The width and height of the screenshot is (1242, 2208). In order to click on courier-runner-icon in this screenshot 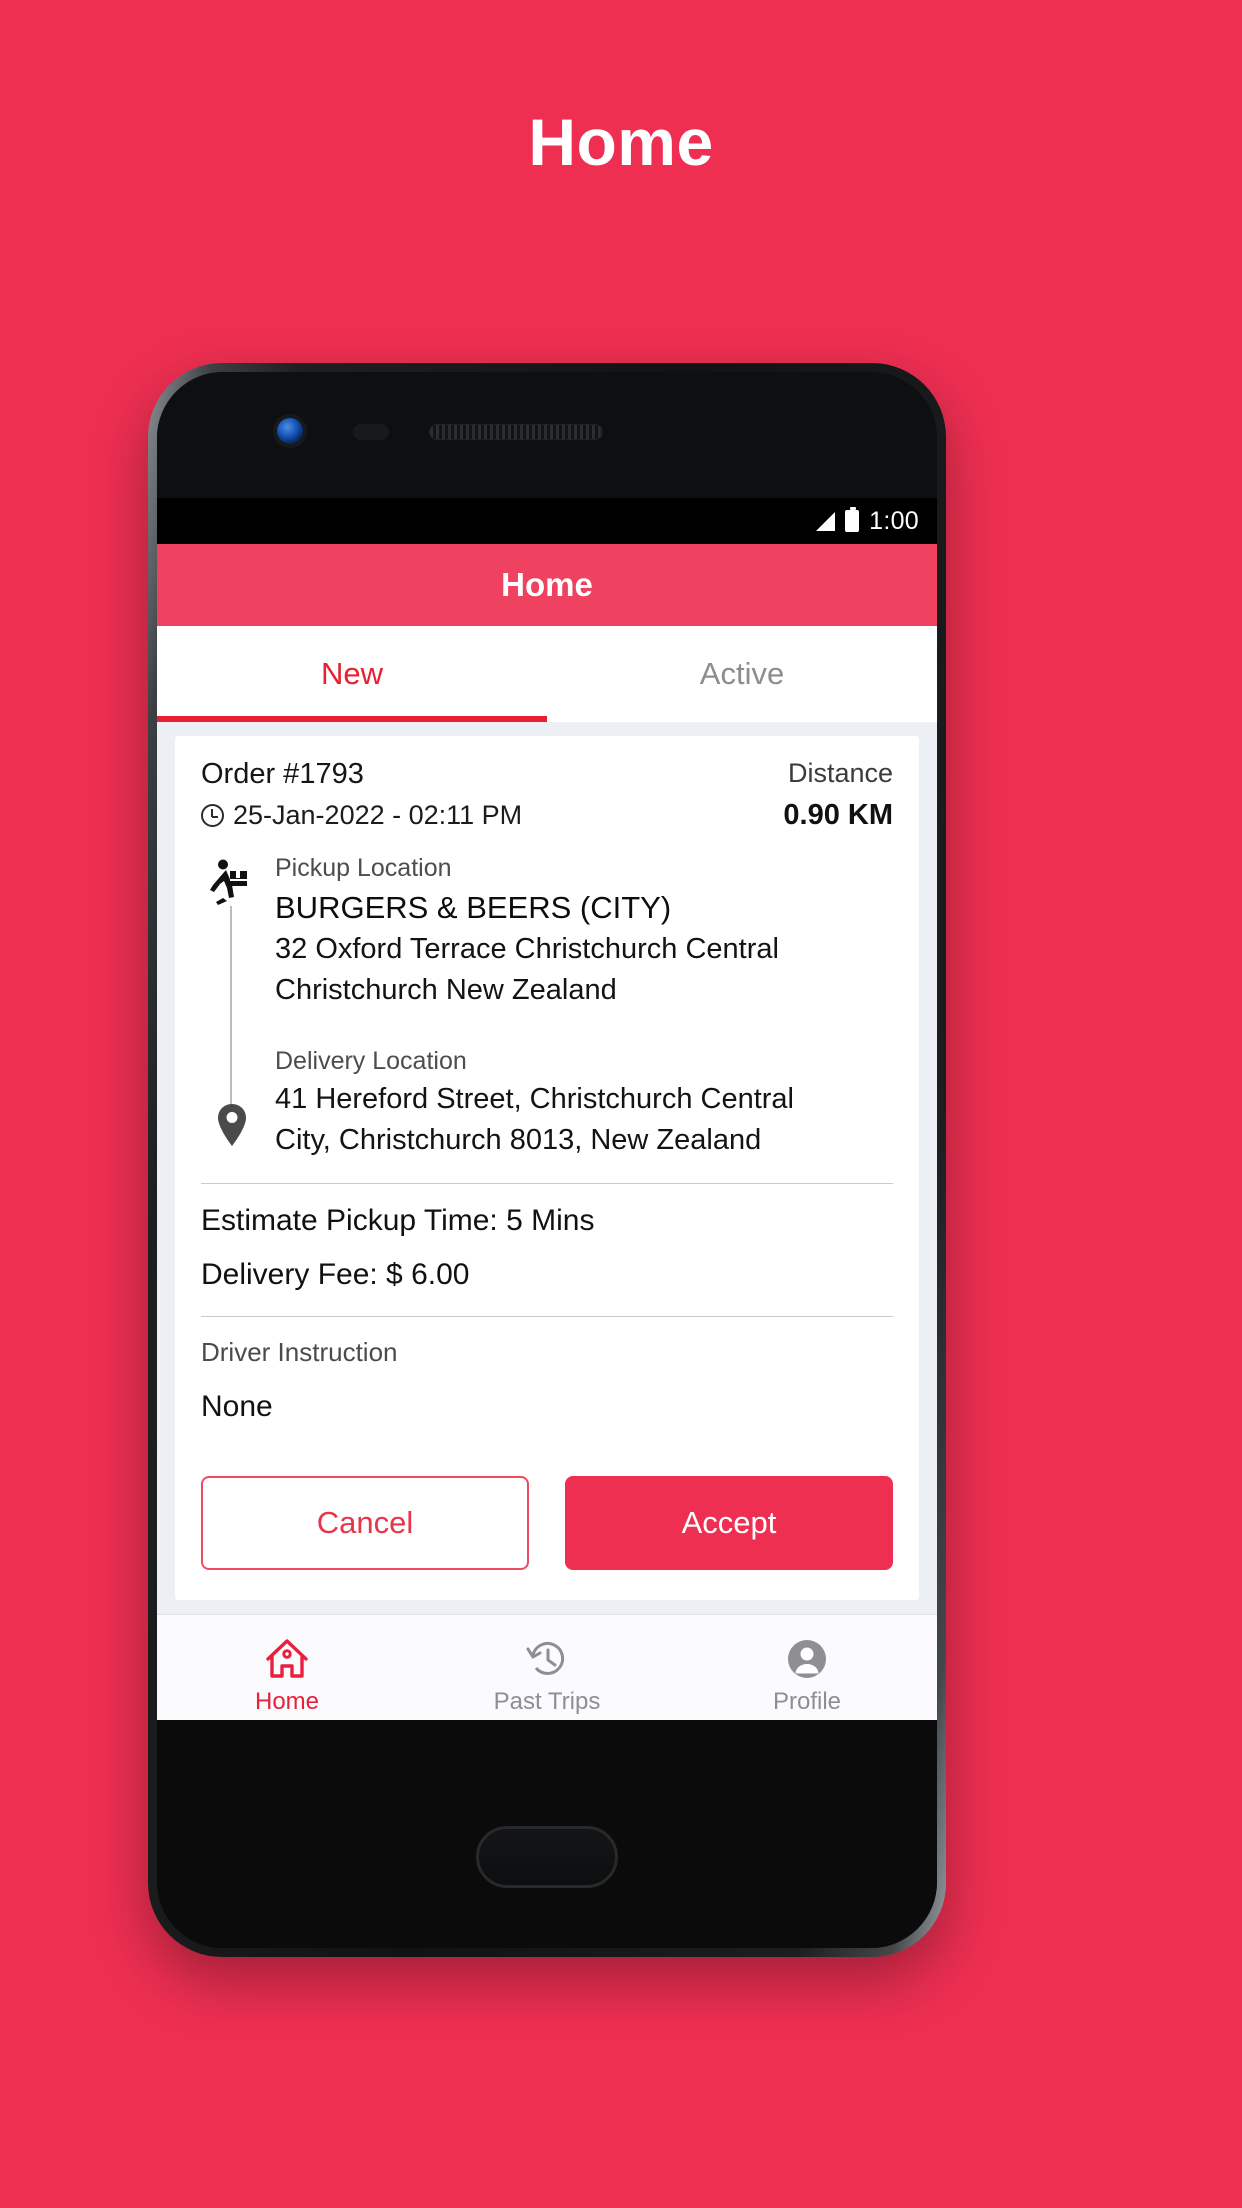, I will do `click(228, 882)`.